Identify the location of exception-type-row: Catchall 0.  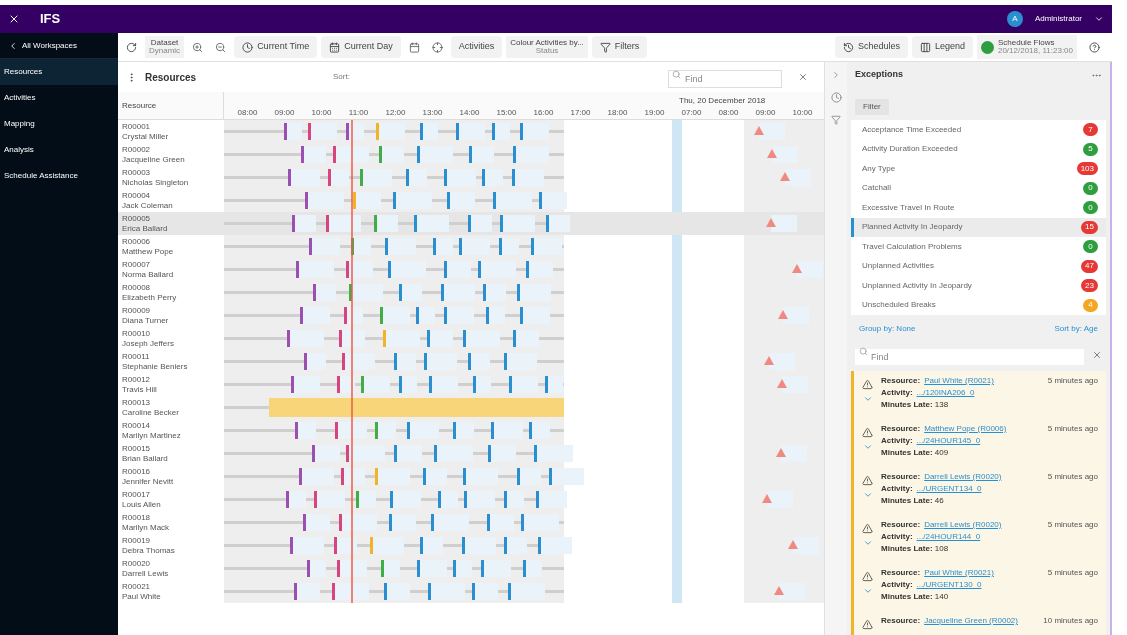
(978, 188).